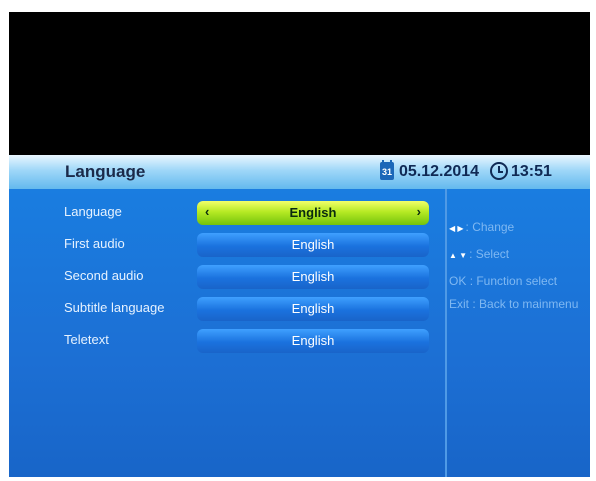  I want to click on setting-label: Teletext, so click(86, 339).